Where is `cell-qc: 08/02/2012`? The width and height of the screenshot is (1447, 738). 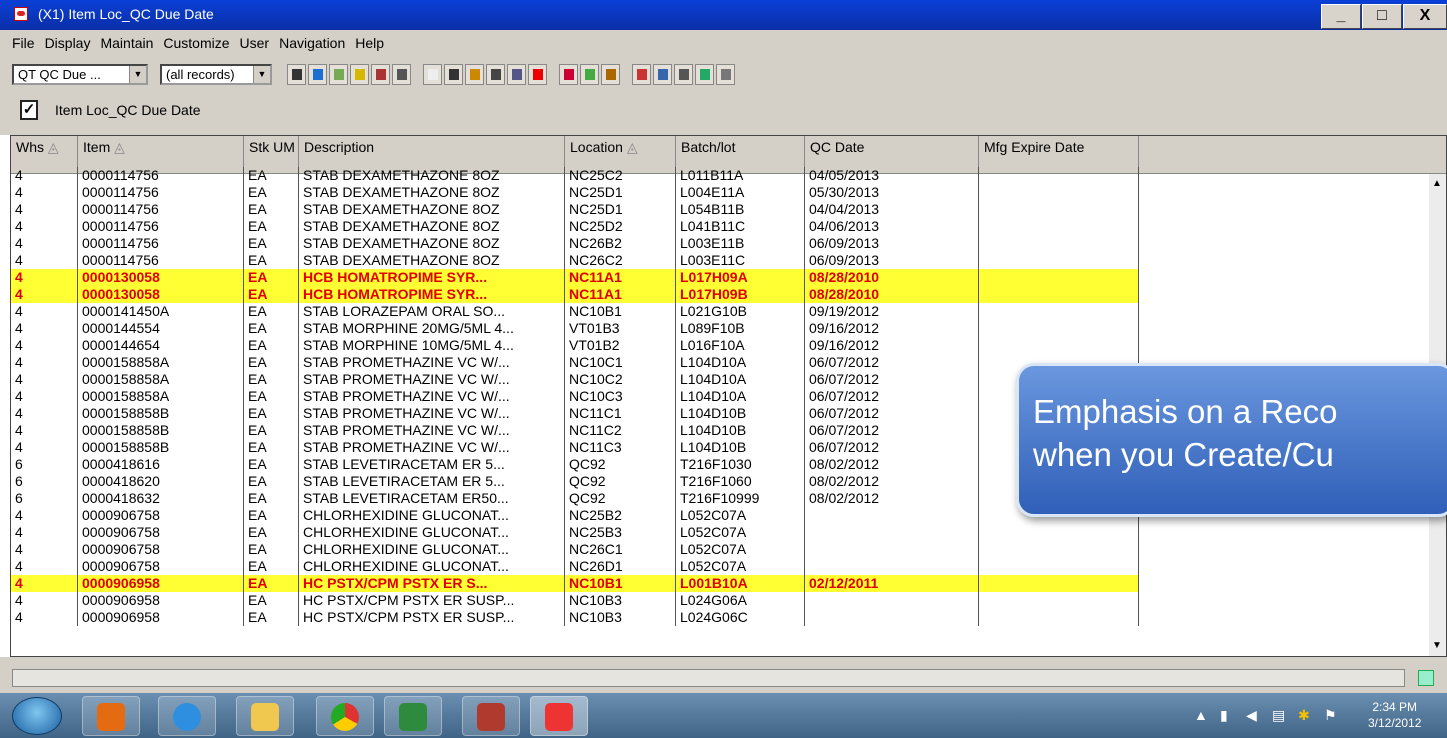 cell-qc: 08/02/2012 is located at coordinates (892, 498).